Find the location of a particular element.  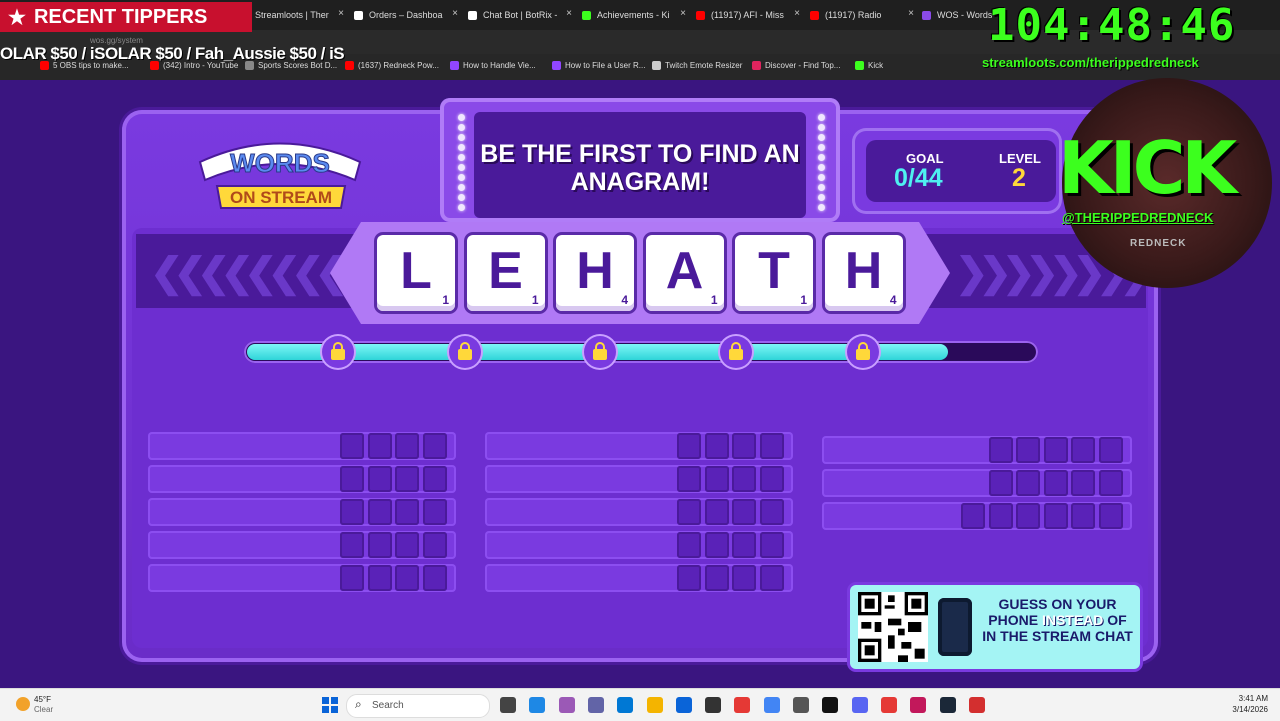

lock-body is located at coordinates (736, 354).